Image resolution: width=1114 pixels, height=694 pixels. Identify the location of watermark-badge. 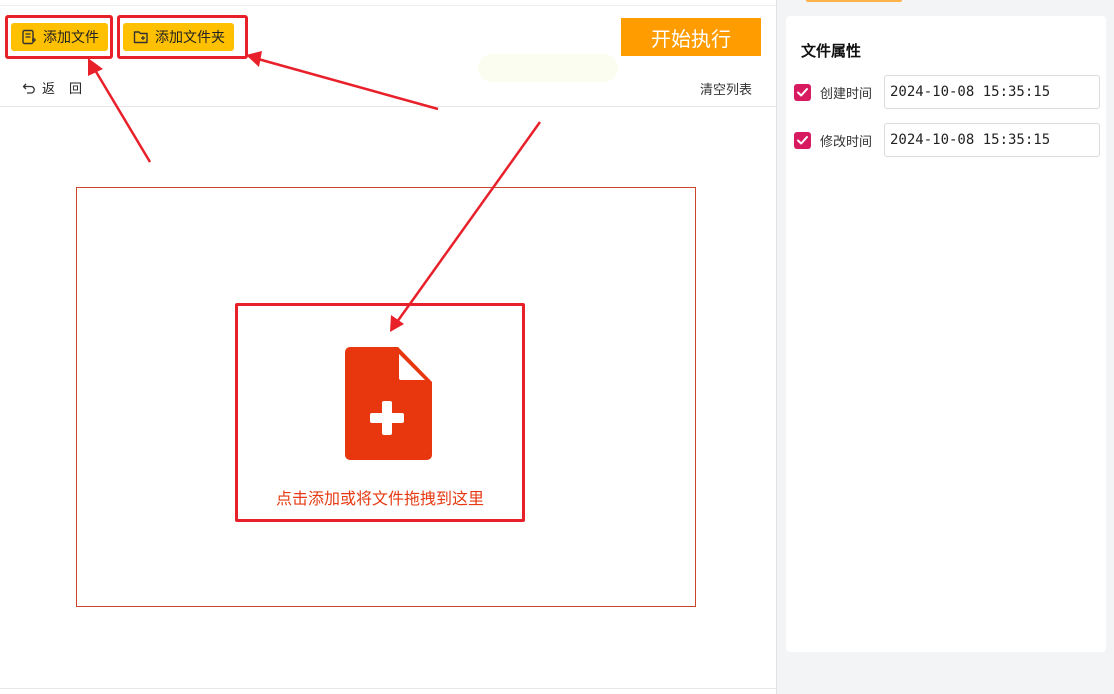
(548, 68).